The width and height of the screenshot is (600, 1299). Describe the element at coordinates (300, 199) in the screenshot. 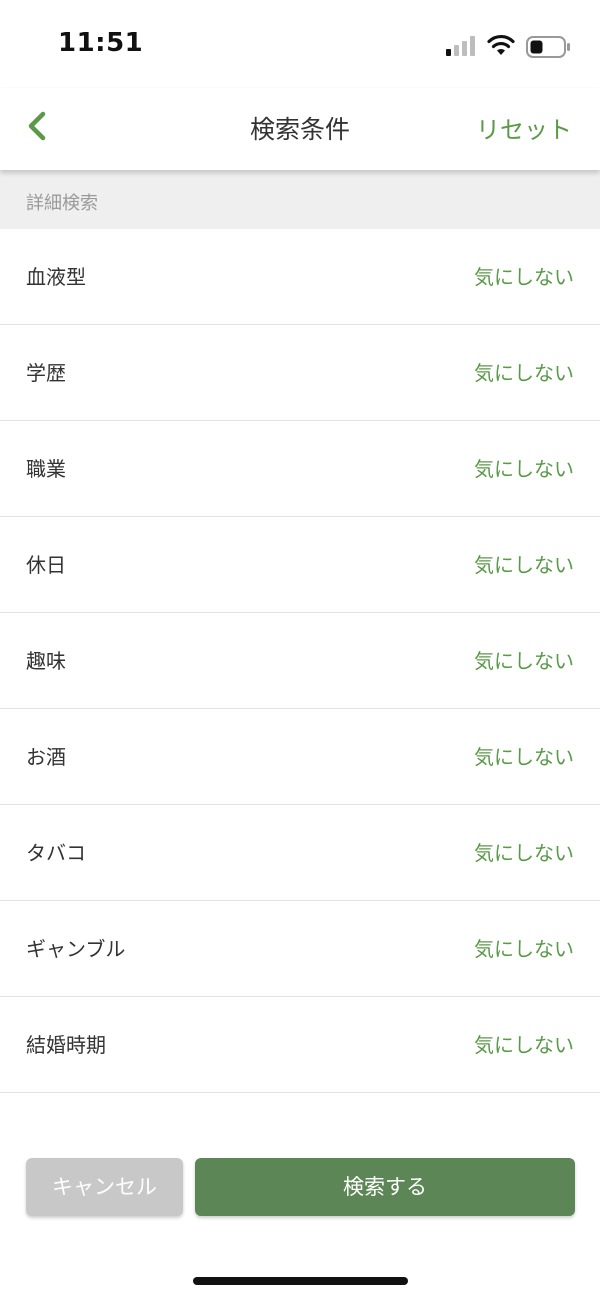

I see `section-header: 詳細検索` at that location.